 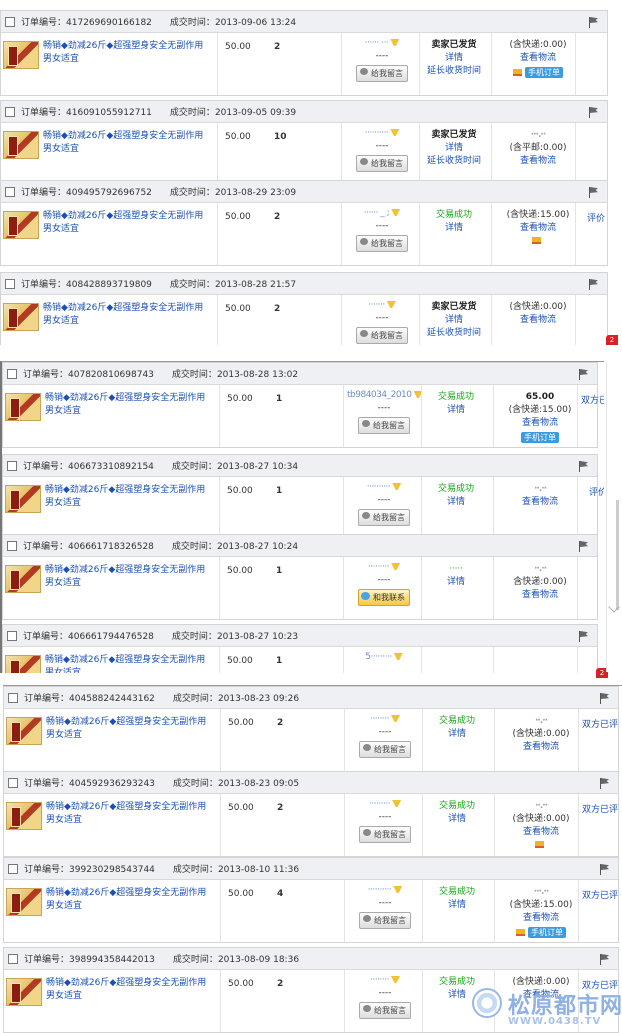 I want to click on contact-me-button: 和我联系, so click(x=384, y=597).